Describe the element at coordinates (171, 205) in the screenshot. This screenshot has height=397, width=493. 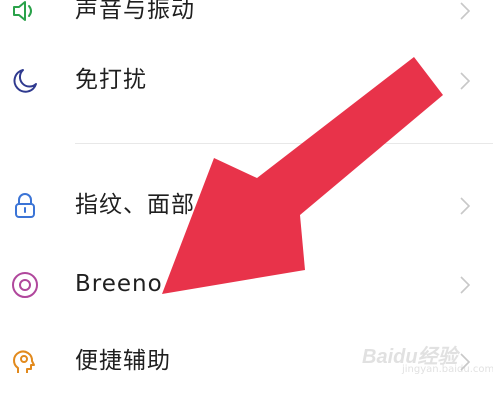
I see `settings-item-label: 指纹、面部与密码` at that location.